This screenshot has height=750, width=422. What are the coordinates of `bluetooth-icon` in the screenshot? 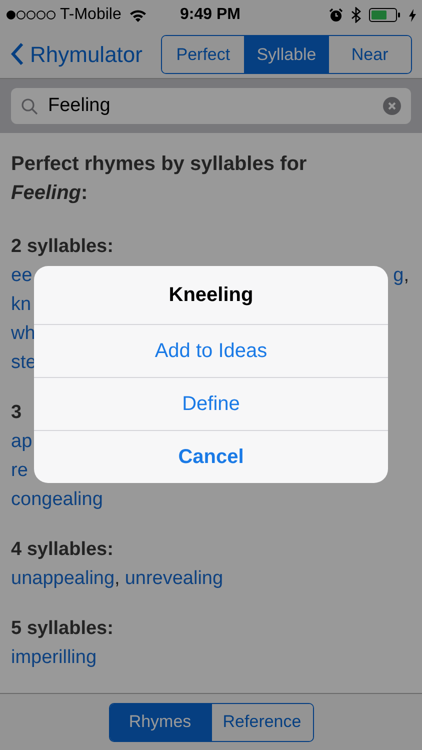 It's located at (356, 15).